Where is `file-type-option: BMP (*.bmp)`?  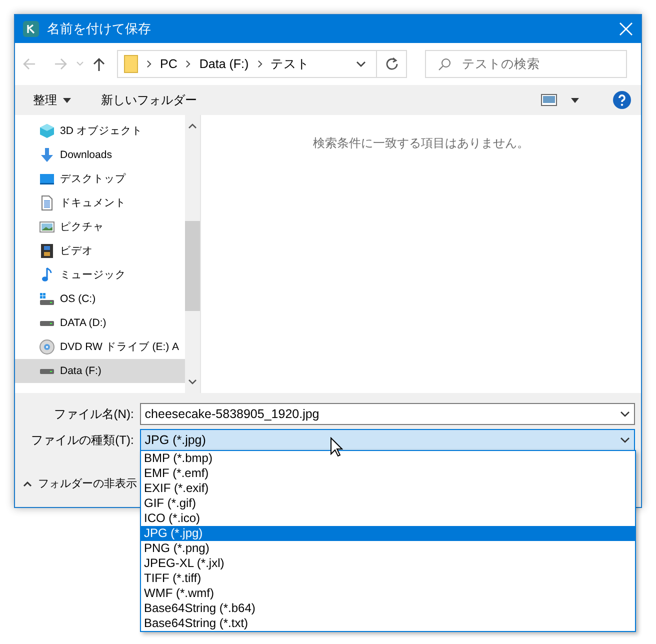
file-type-option: BMP (*.bmp) is located at coordinates (388, 458).